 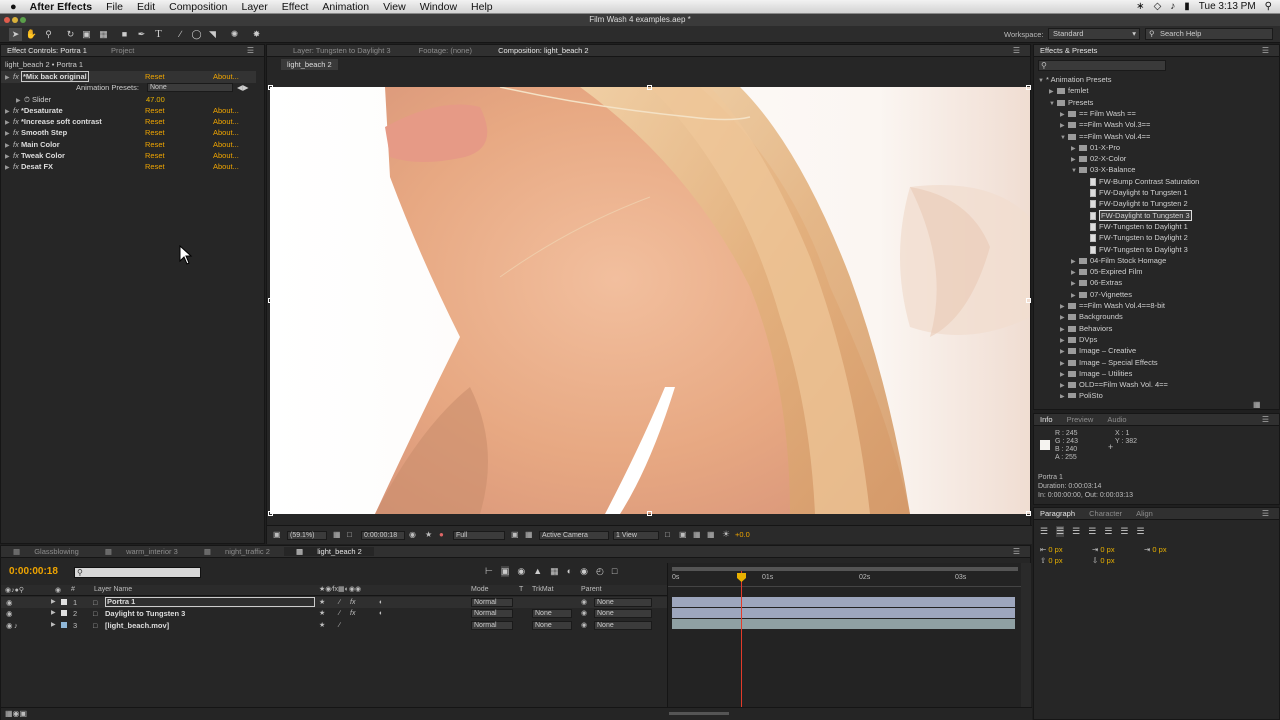 What do you see at coordinates (1135, 203) in the screenshot?
I see `preset-item: FW-Daylight to Tungsten 2` at bounding box center [1135, 203].